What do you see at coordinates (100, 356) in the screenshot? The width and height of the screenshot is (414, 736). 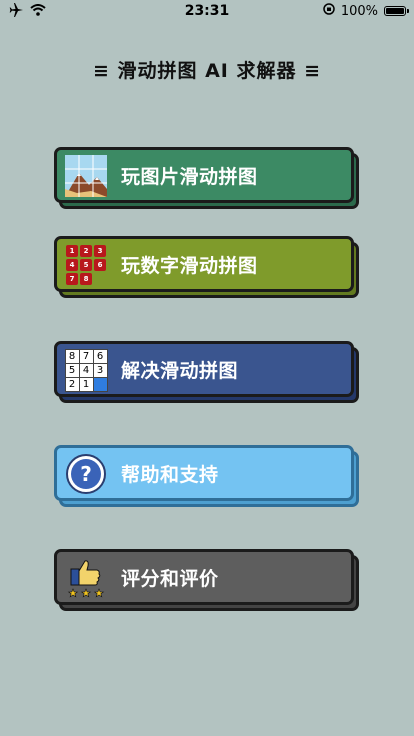 I see `puzzle-tile: 6` at bounding box center [100, 356].